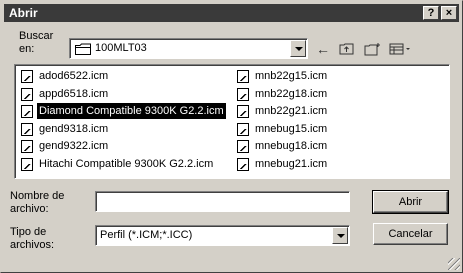 The image size is (463, 273). I want to click on file-name: mnebug21.icm, so click(291, 164).